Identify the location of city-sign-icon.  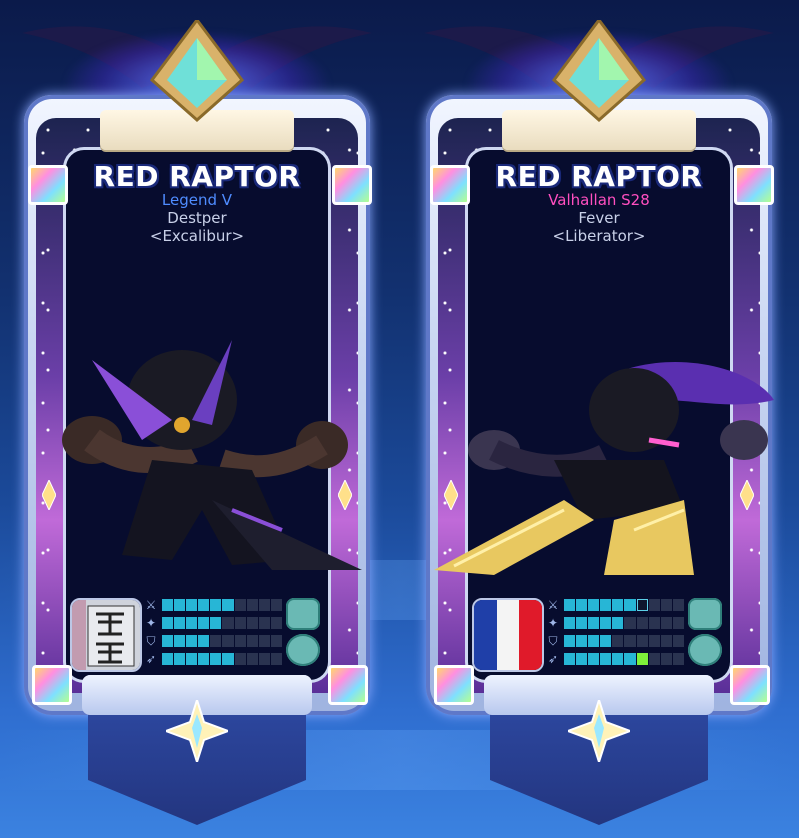
(106, 635).